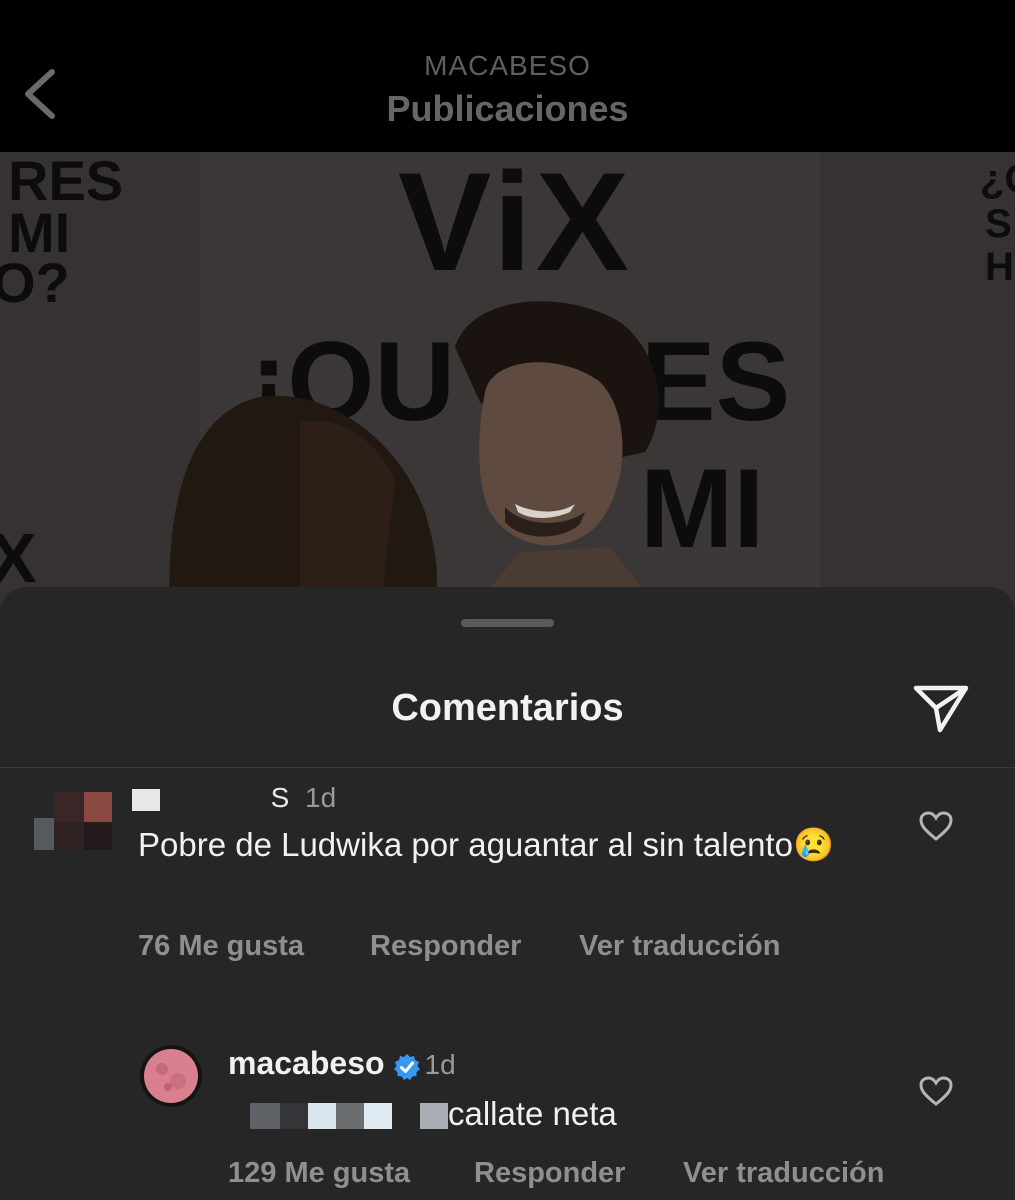 The image size is (1015, 1200). What do you see at coordinates (507, 623) in the screenshot?
I see `sheet-drag-handle` at bounding box center [507, 623].